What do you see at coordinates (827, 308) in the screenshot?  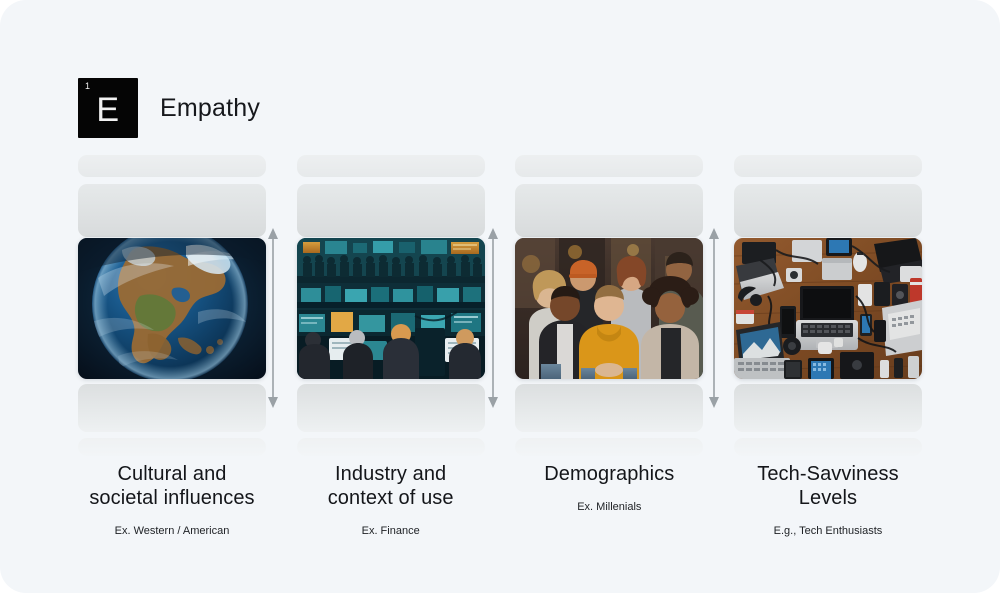 I see `tech-gadgets-flatlay-image` at bounding box center [827, 308].